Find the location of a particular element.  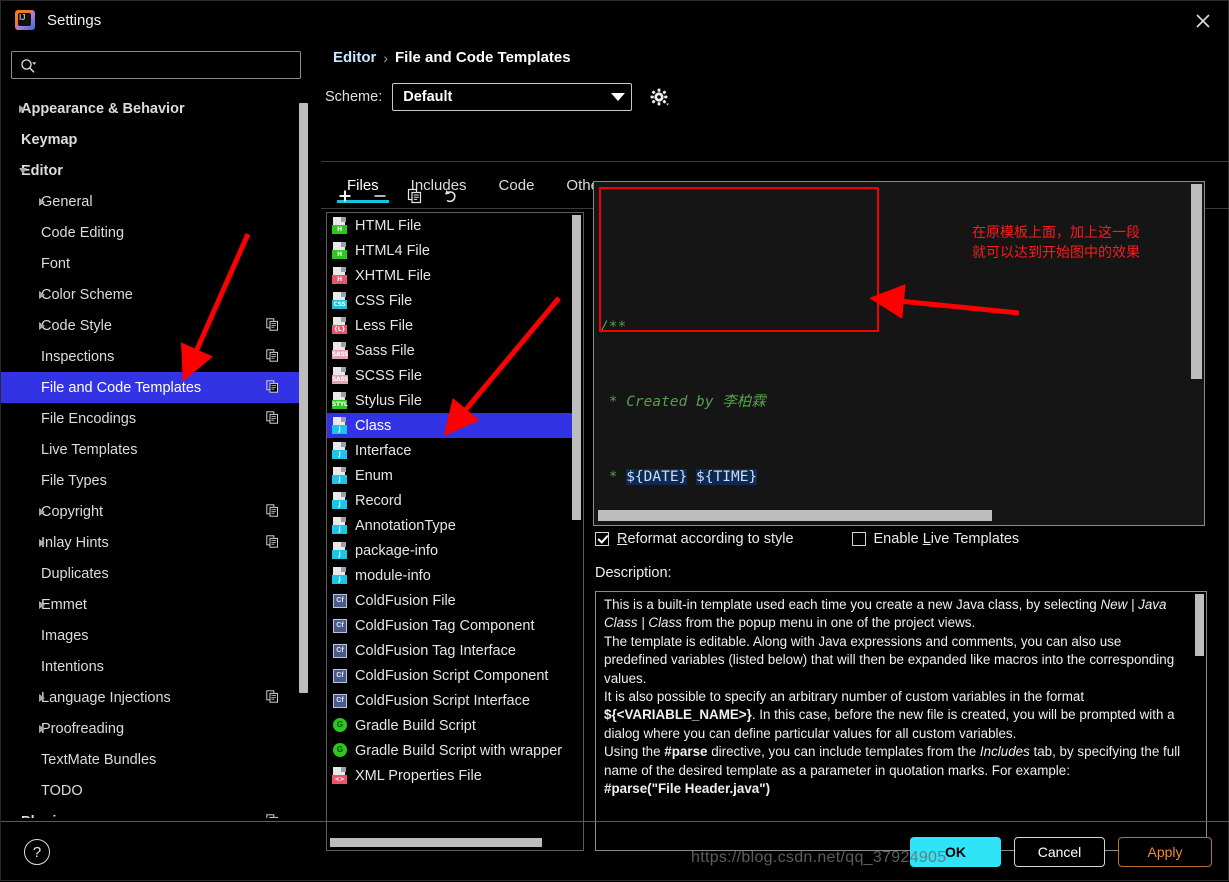

sidebar-item-live-templates: Live Templates is located at coordinates (151, 449).